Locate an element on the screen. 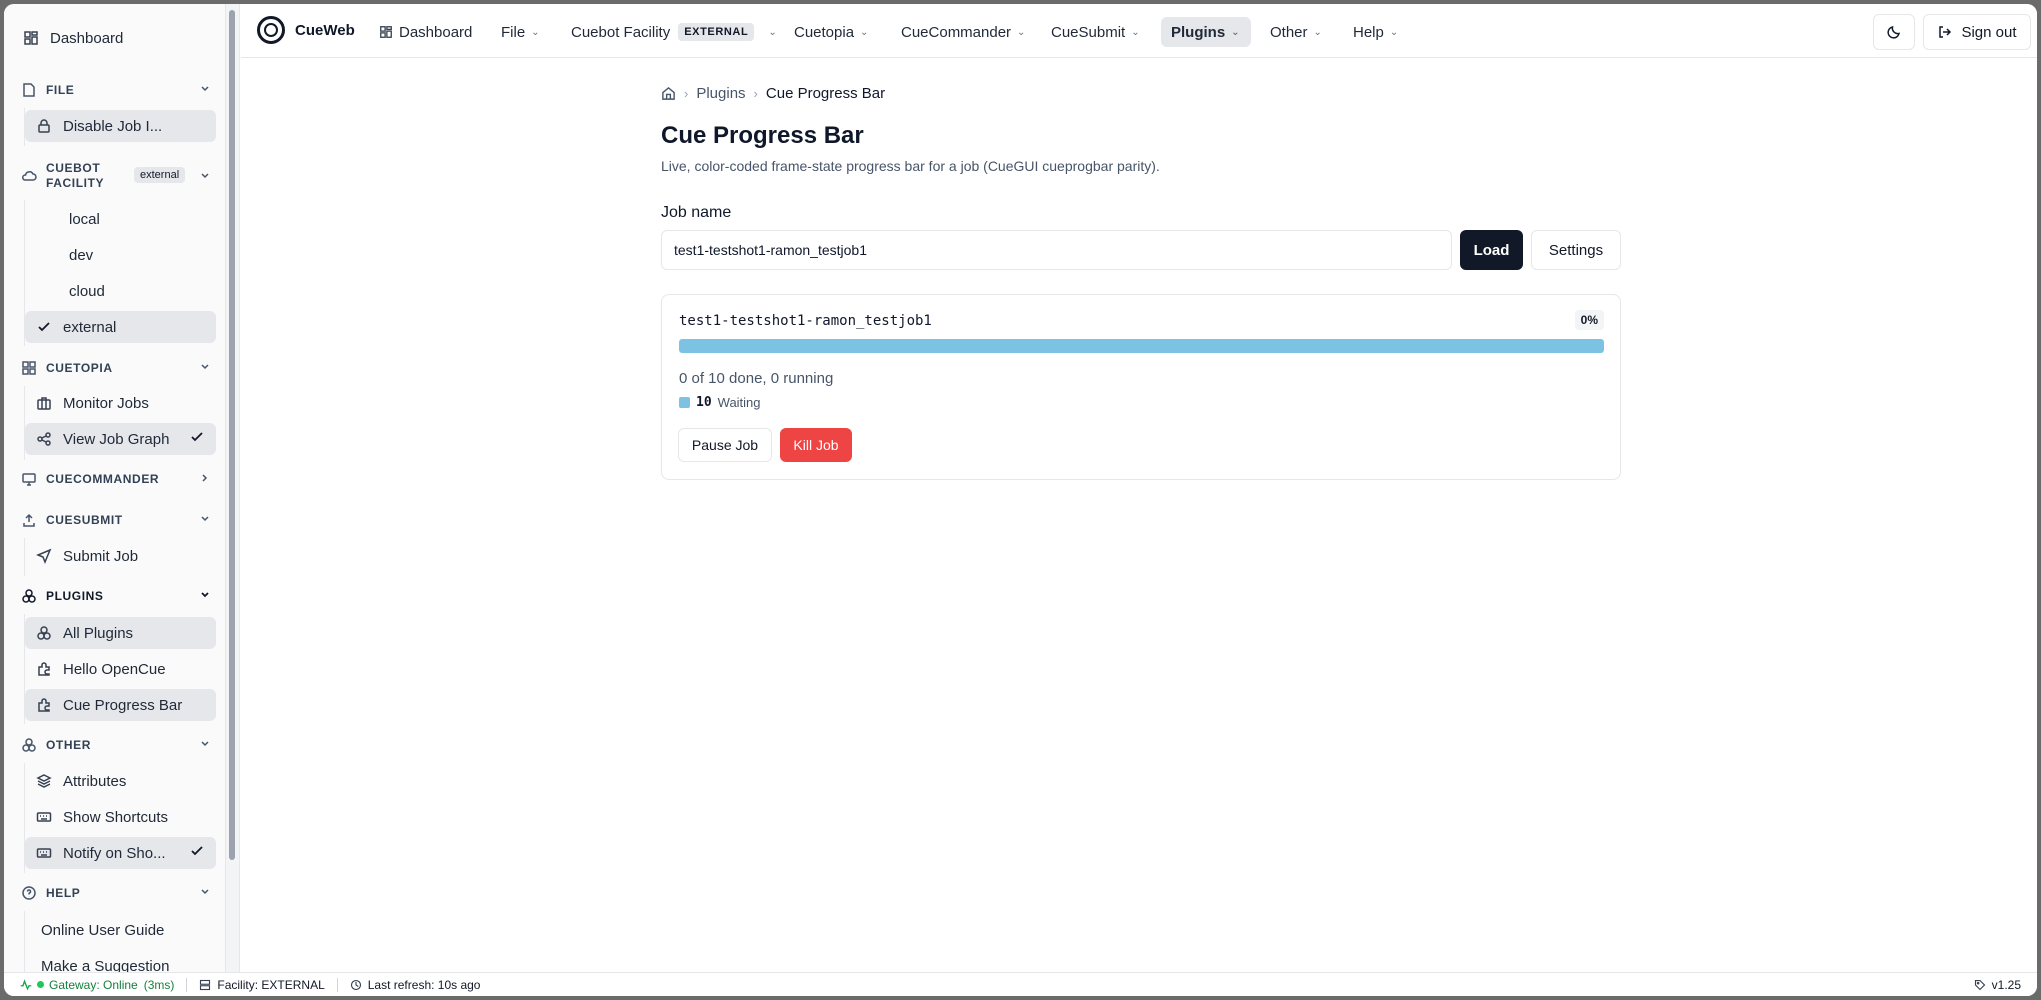 This screenshot has height=1000, width=2041. file-icon is located at coordinates (29, 90).